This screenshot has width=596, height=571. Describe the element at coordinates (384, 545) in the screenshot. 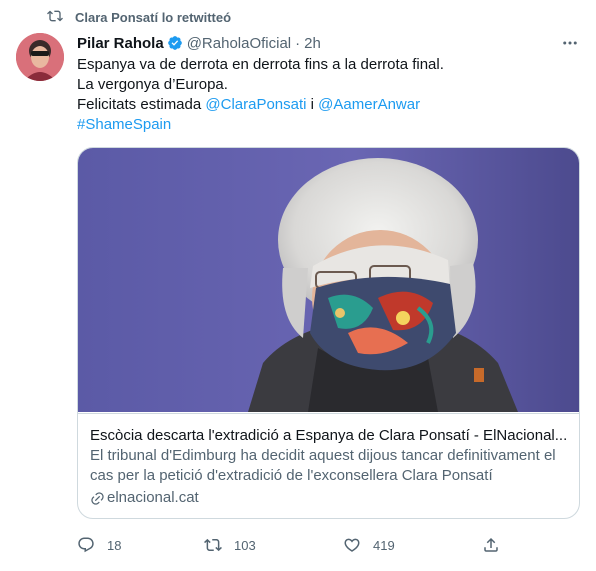

I see `like-count: 419` at that location.